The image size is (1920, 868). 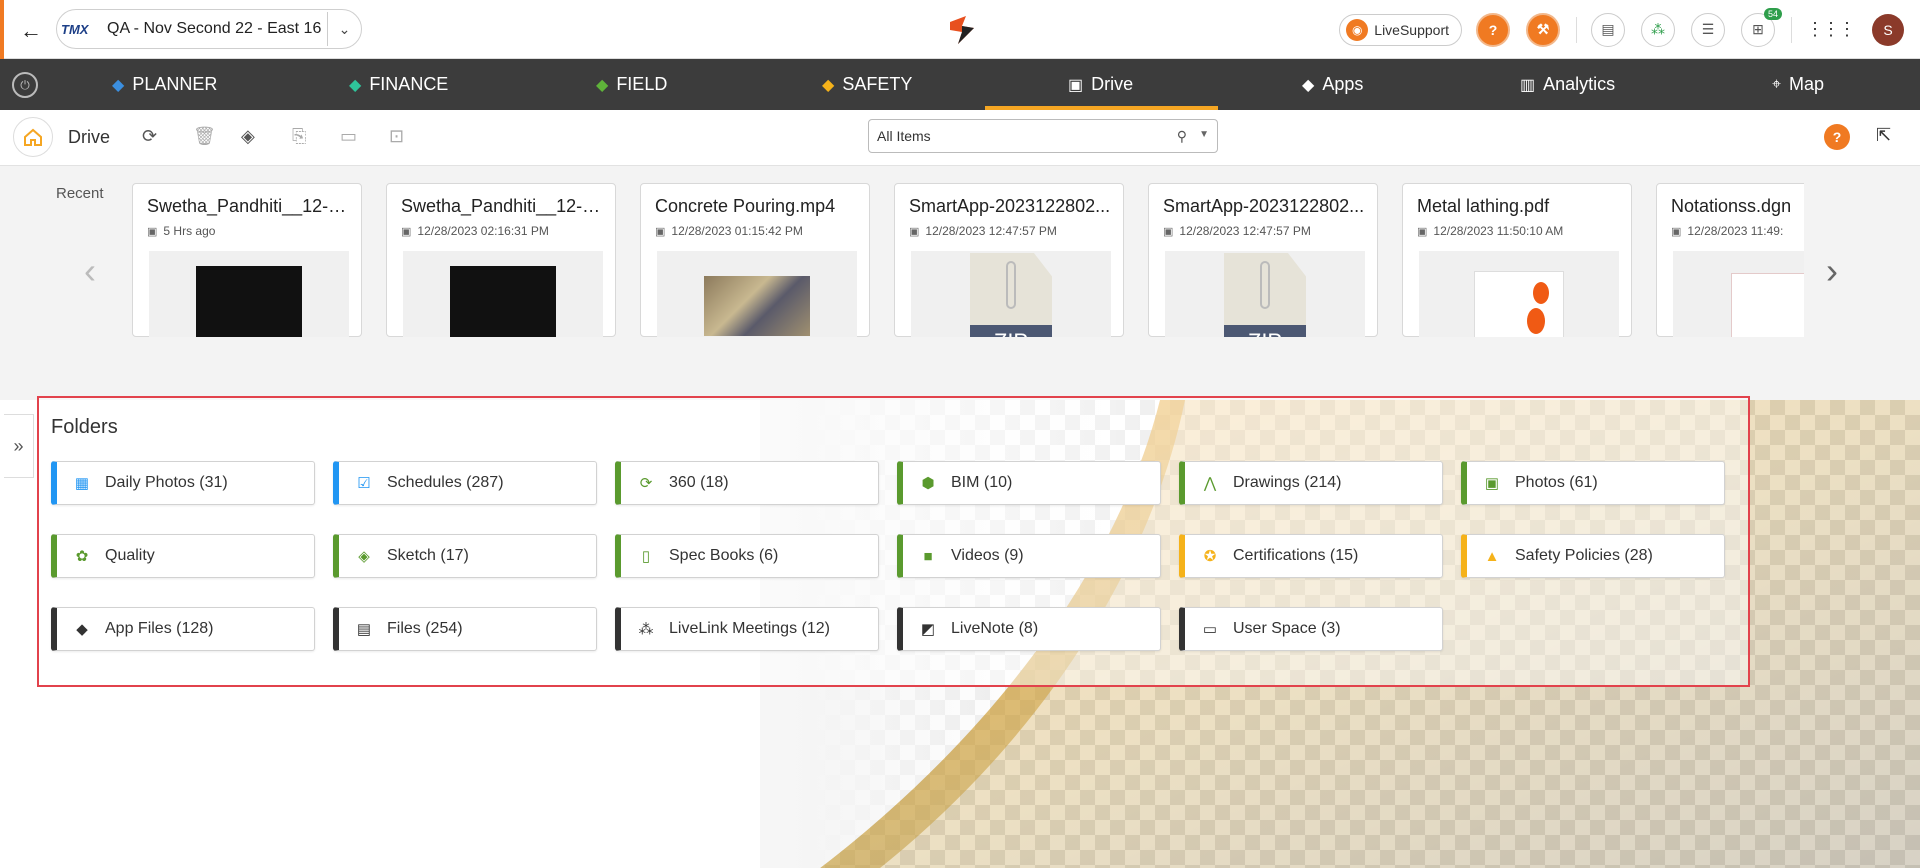 I want to click on folder-tile: ☑ Schedules (287), so click(x=465, y=483).